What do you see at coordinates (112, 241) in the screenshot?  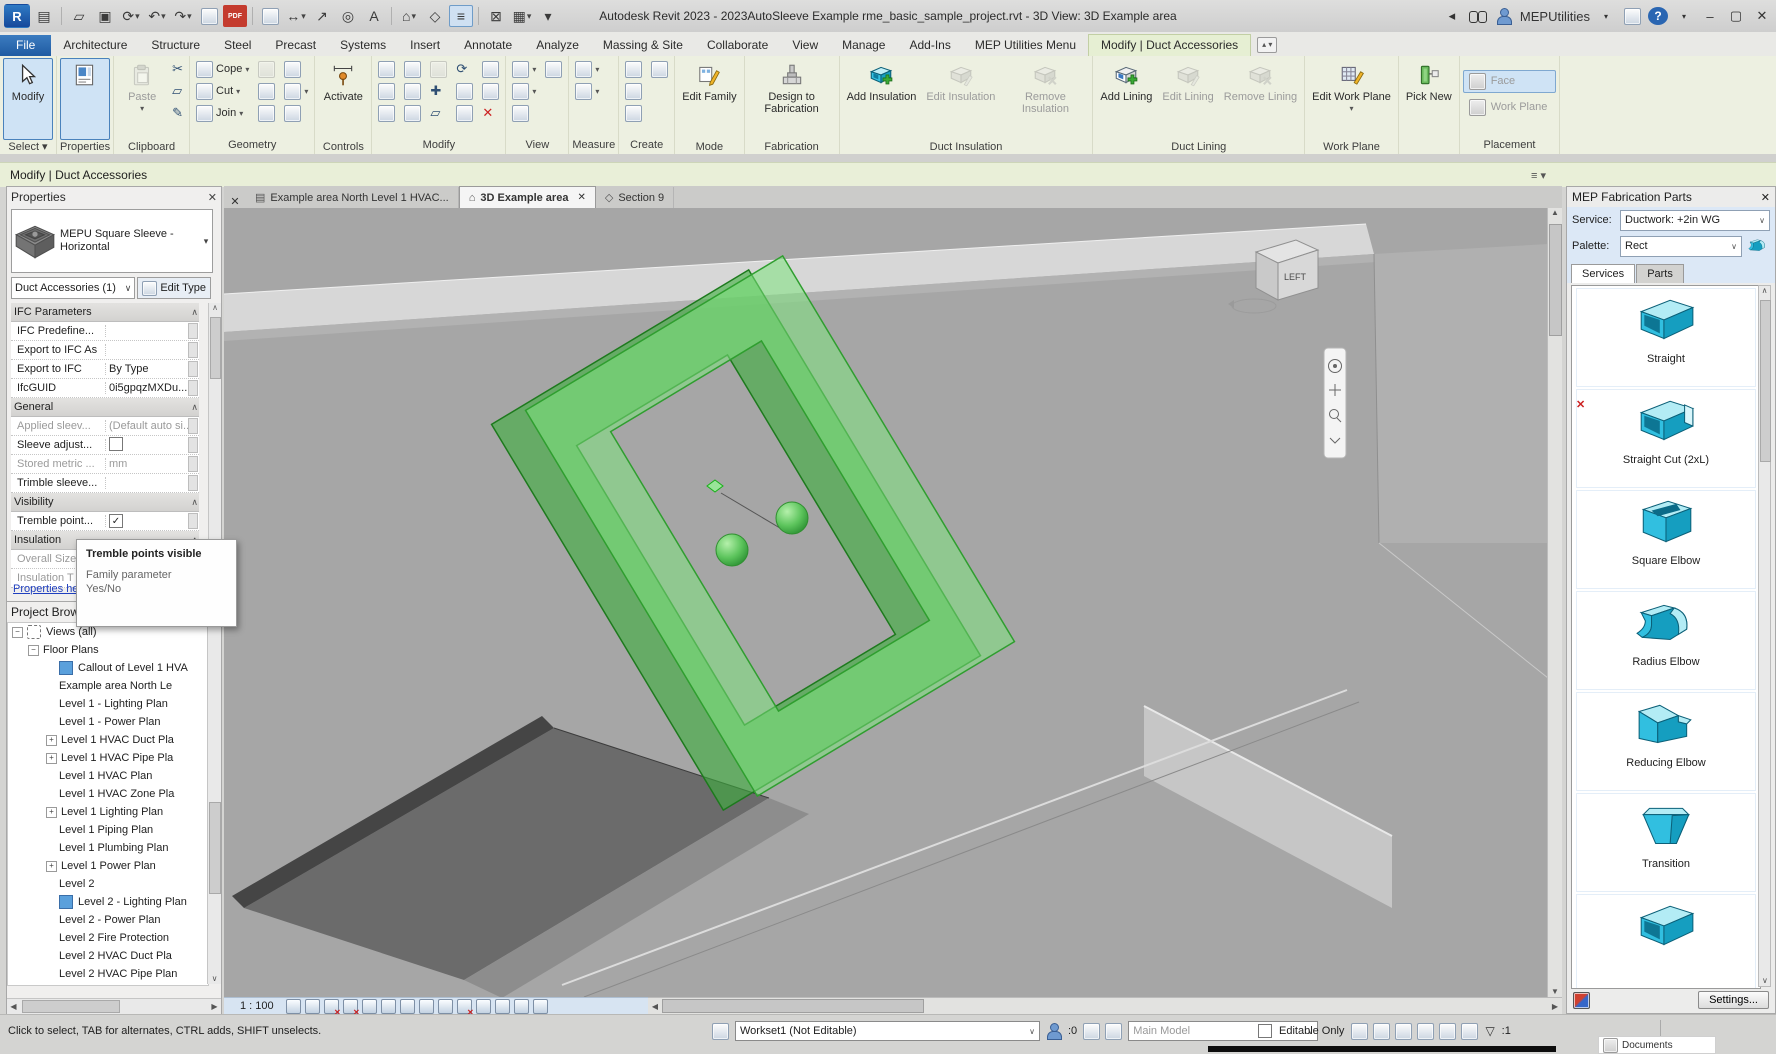 I see `type-selector: MEPU Square Sleeve - Horizontal ▾` at bounding box center [112, 241].